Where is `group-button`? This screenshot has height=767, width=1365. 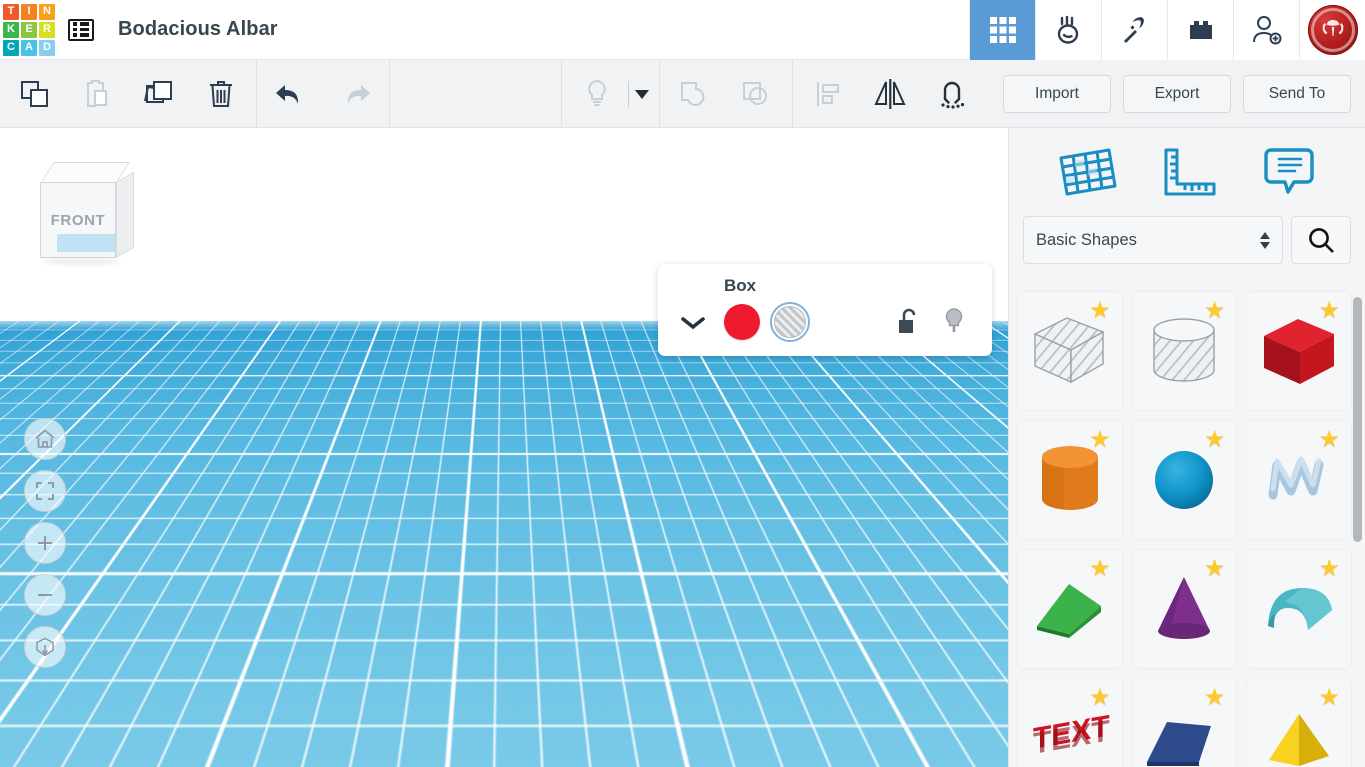 group-button is located at coordinates (695, 94).